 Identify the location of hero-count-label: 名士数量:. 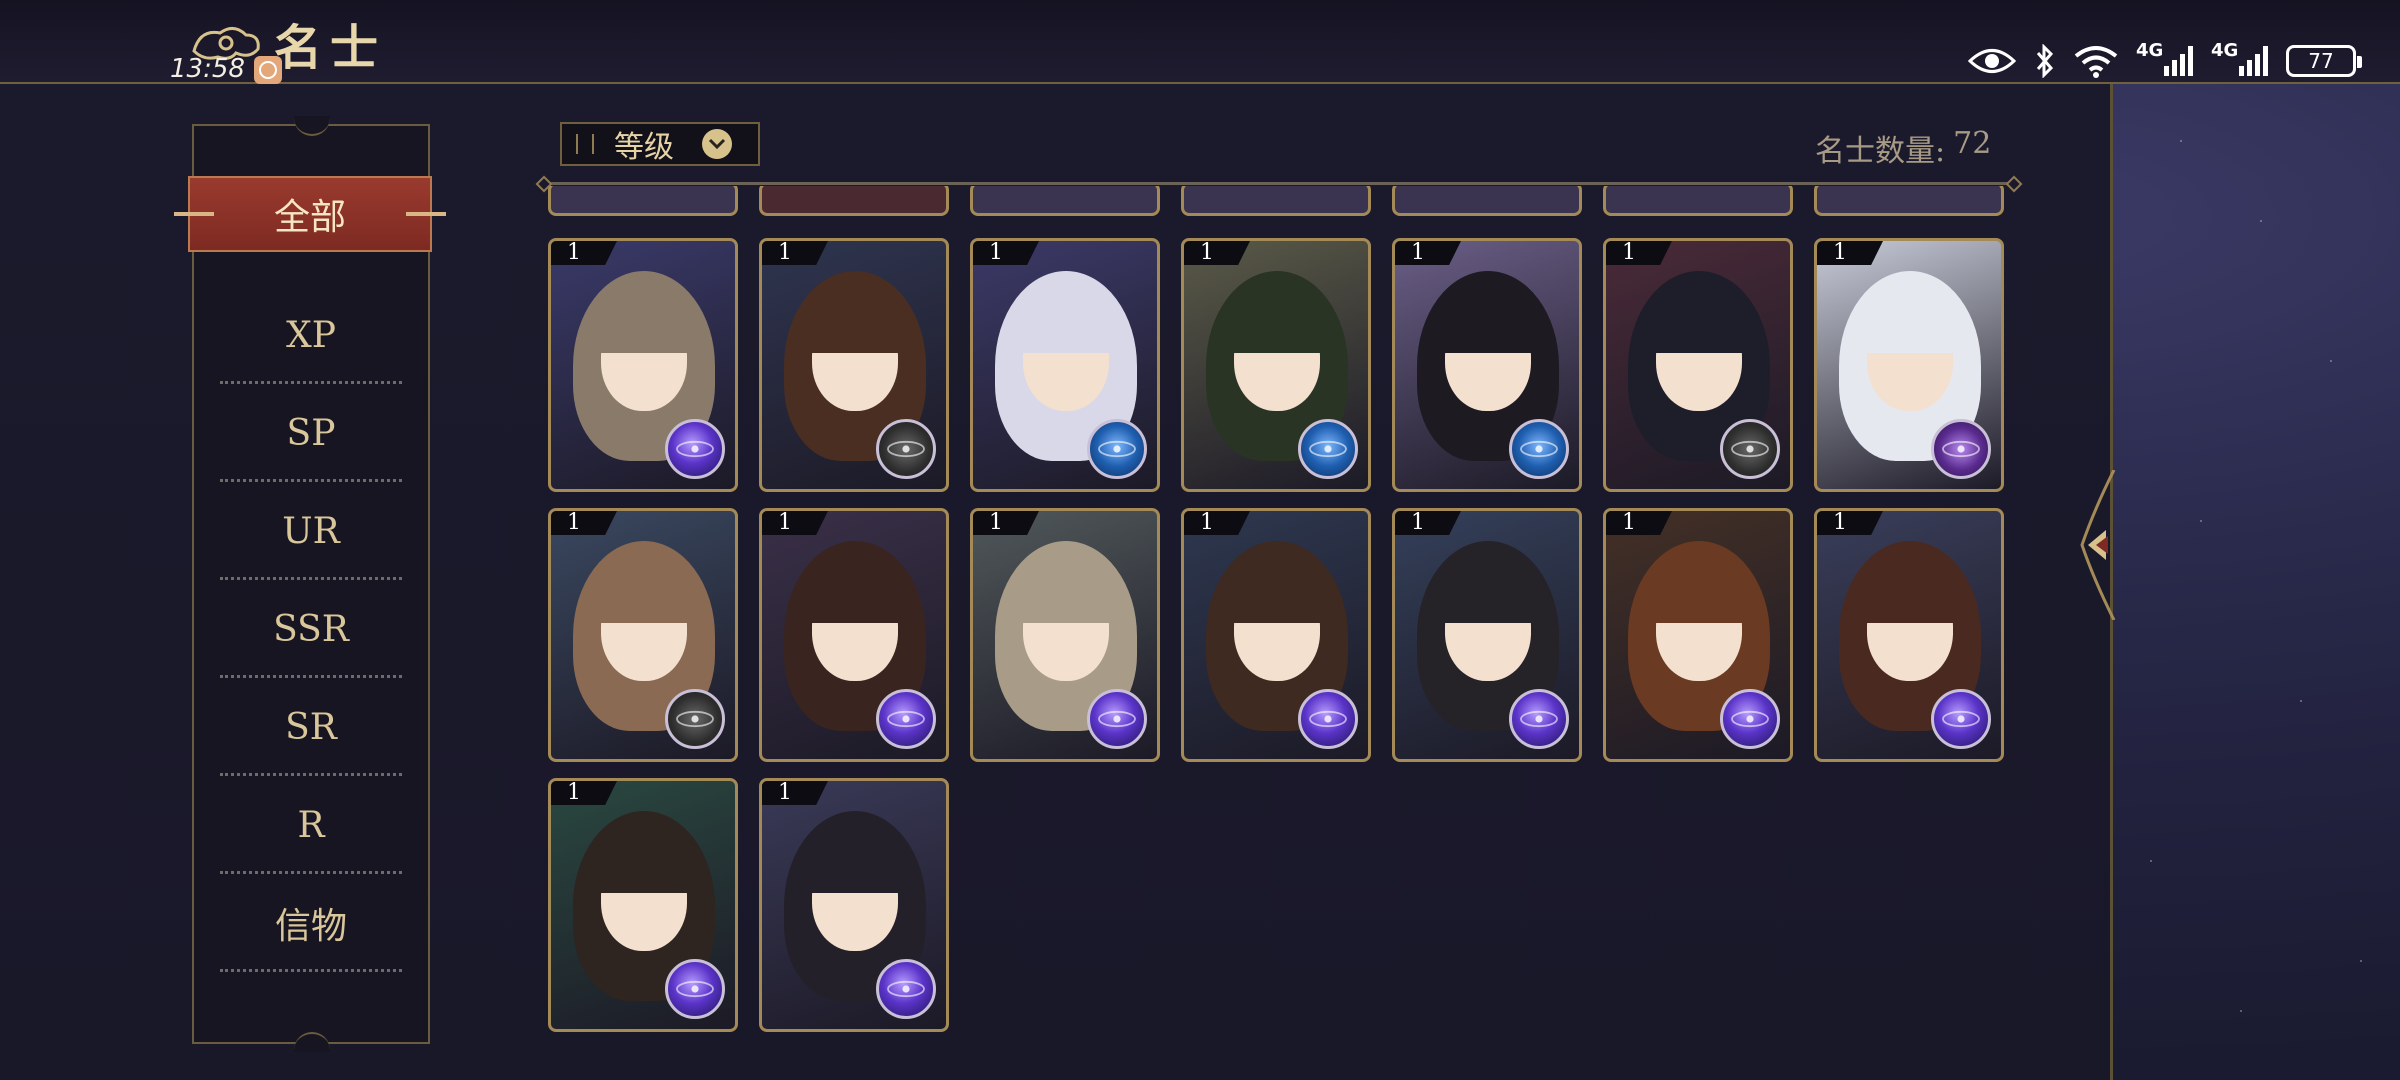
(1880, 151).